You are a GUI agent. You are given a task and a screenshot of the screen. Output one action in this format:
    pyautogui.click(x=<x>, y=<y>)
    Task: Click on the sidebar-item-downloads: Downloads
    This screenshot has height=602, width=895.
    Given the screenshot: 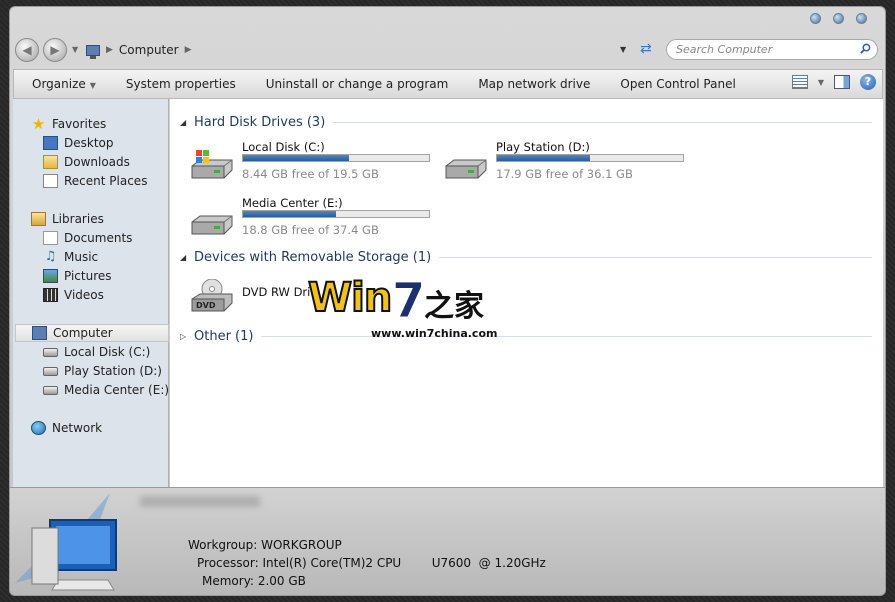 What is the action you would take?
    pyautogui.click(x=86, y=162)
    